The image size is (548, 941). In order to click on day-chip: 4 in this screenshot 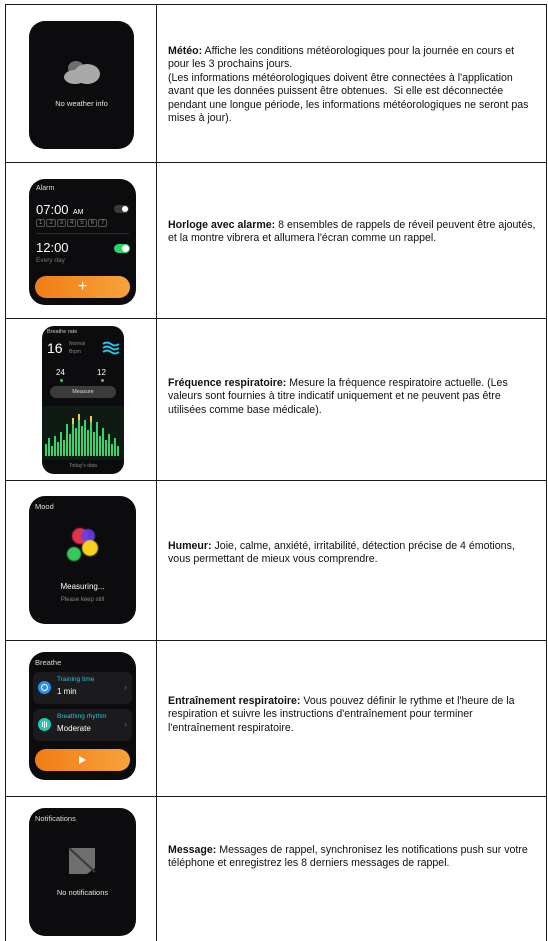, I will do `click(72, 223)`.